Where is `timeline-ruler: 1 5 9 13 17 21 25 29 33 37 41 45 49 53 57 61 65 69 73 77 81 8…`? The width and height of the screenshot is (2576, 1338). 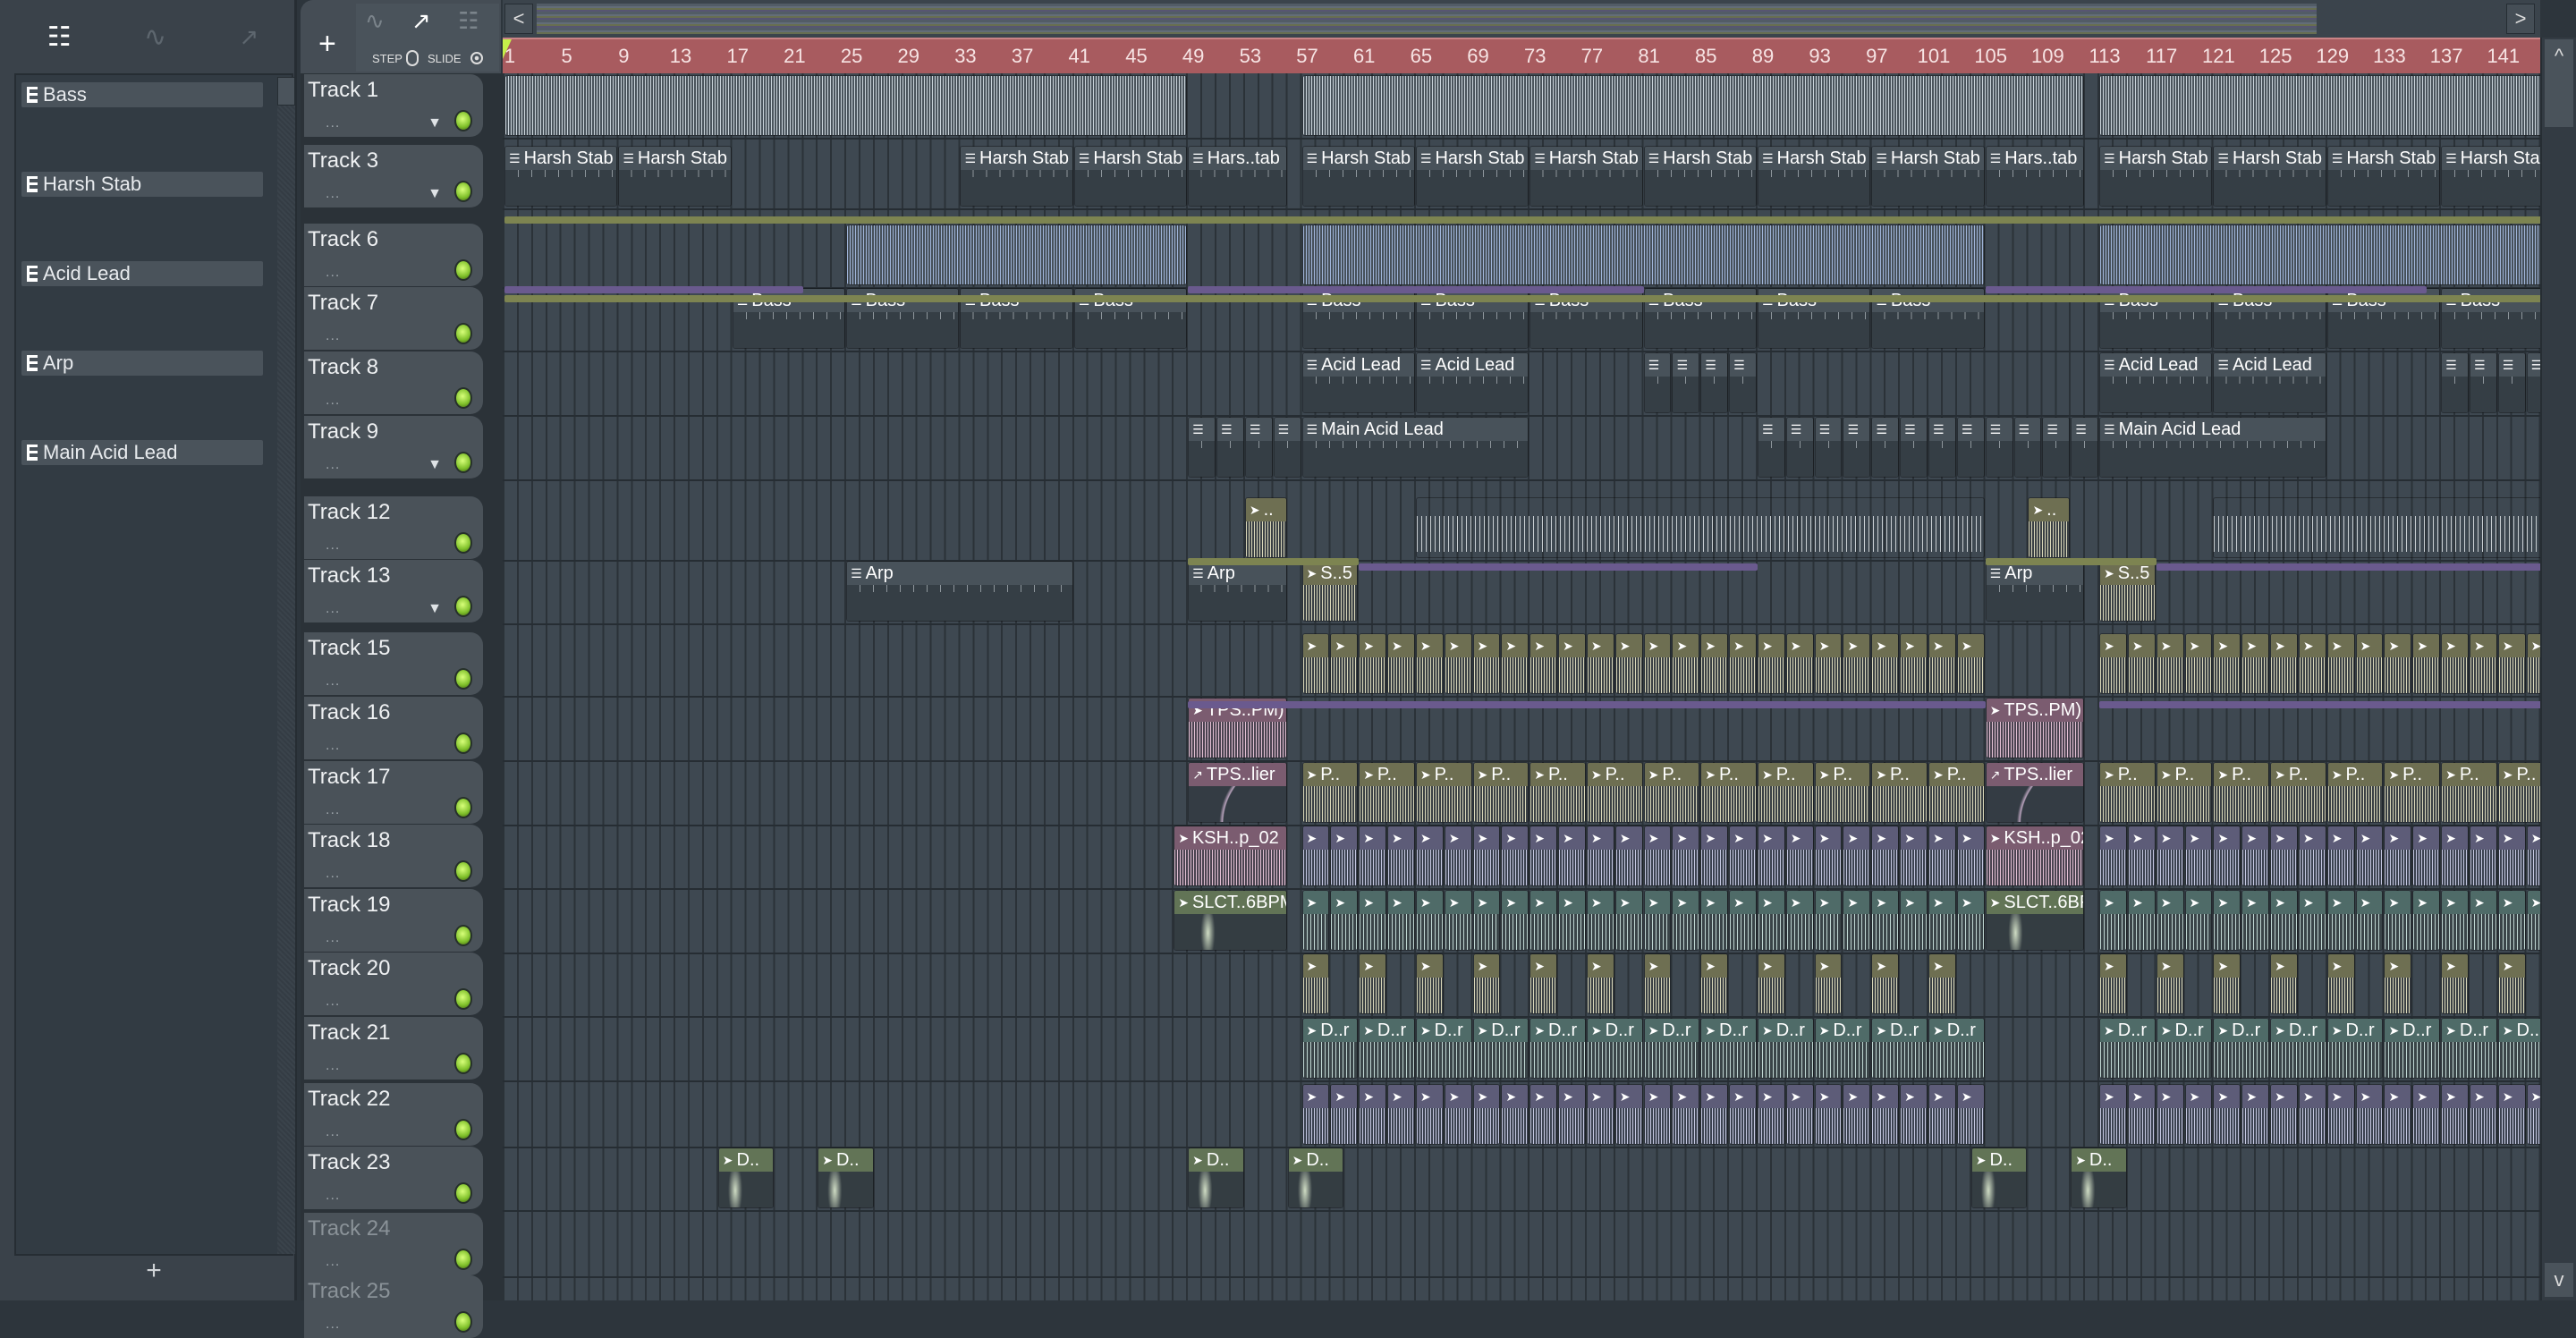
timeline-ruler: 1 5 9 13 17 21 25 29 33 37 41 45 49 53 57 61 65 69 73 77 81 8… is located at coordinates (1521, 55).